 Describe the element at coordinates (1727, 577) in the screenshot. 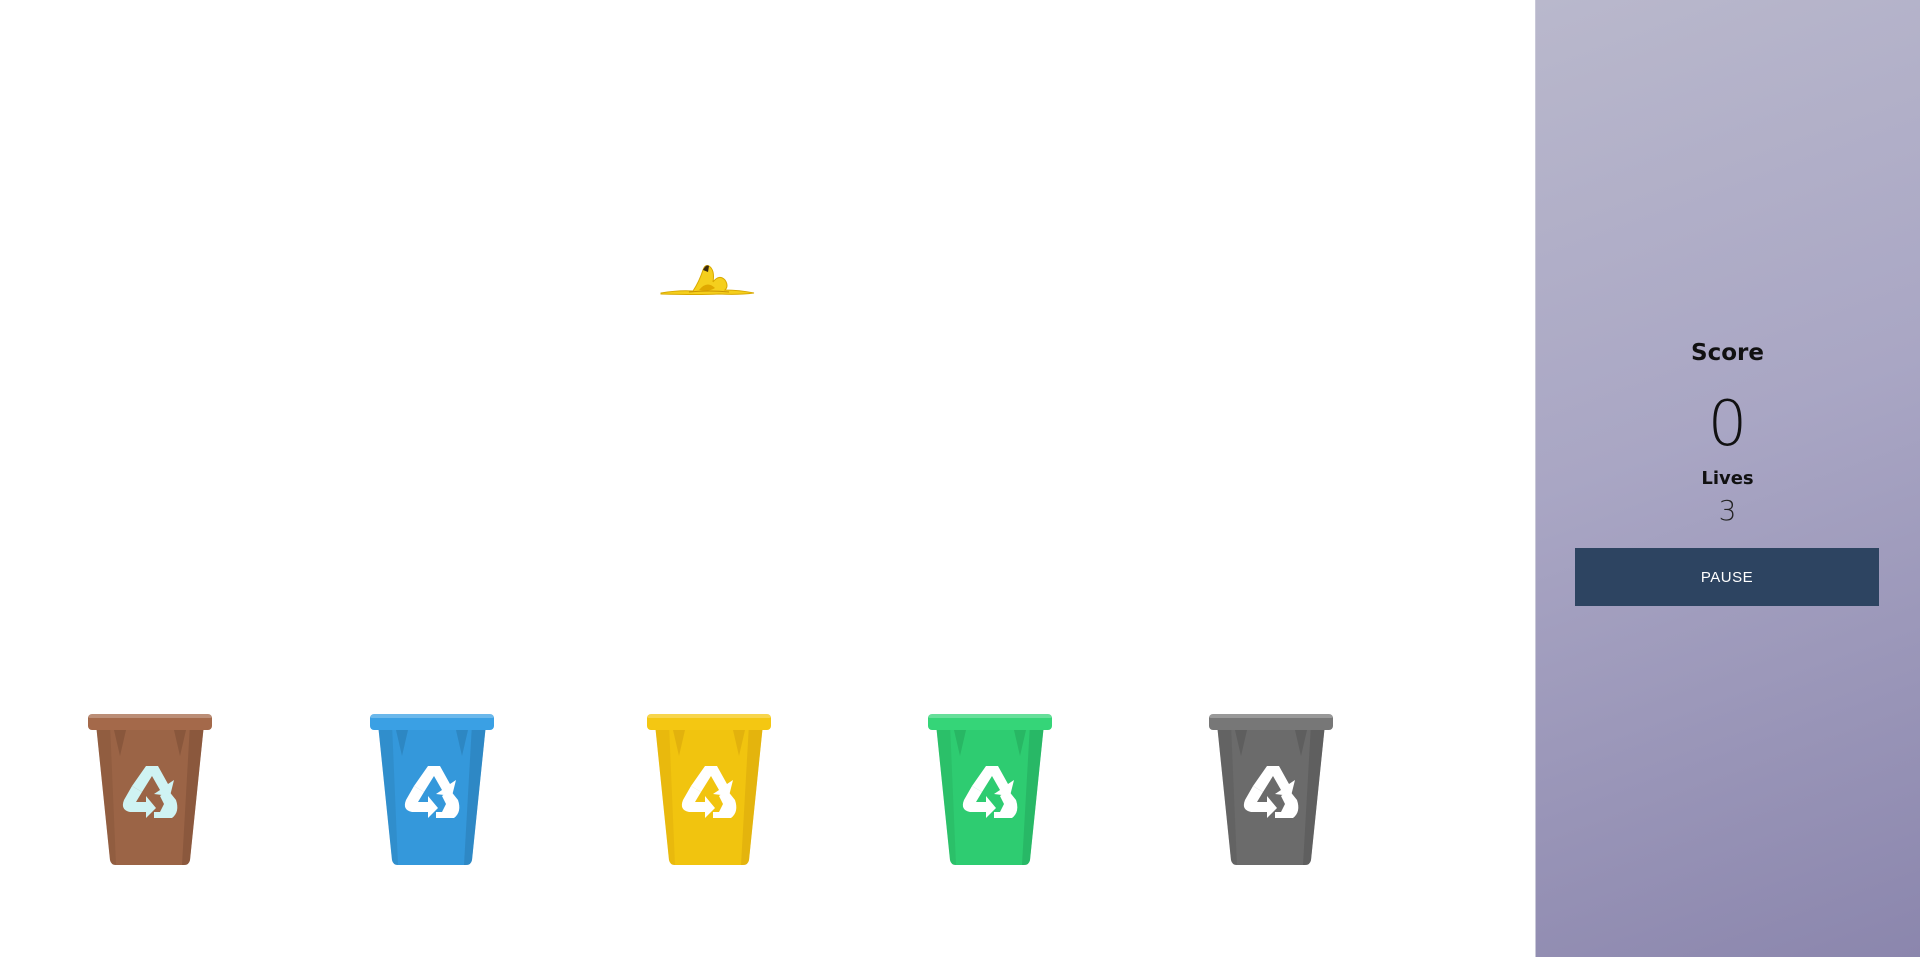

I see `pause-button: PAUSE` at that location.